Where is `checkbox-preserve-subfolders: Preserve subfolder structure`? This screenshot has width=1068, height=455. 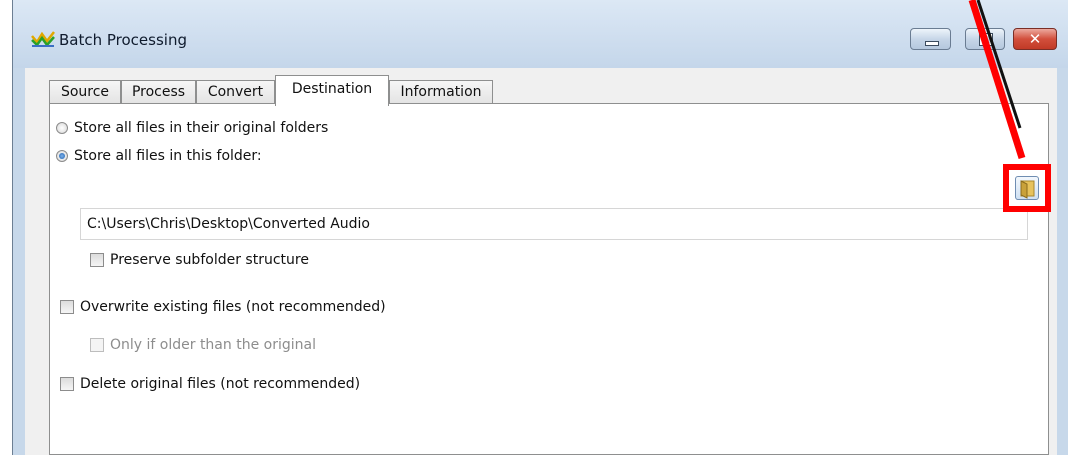
checkbox-preserve-subfolders: Preserve subfolder structure is located at coordinates (199, 260).